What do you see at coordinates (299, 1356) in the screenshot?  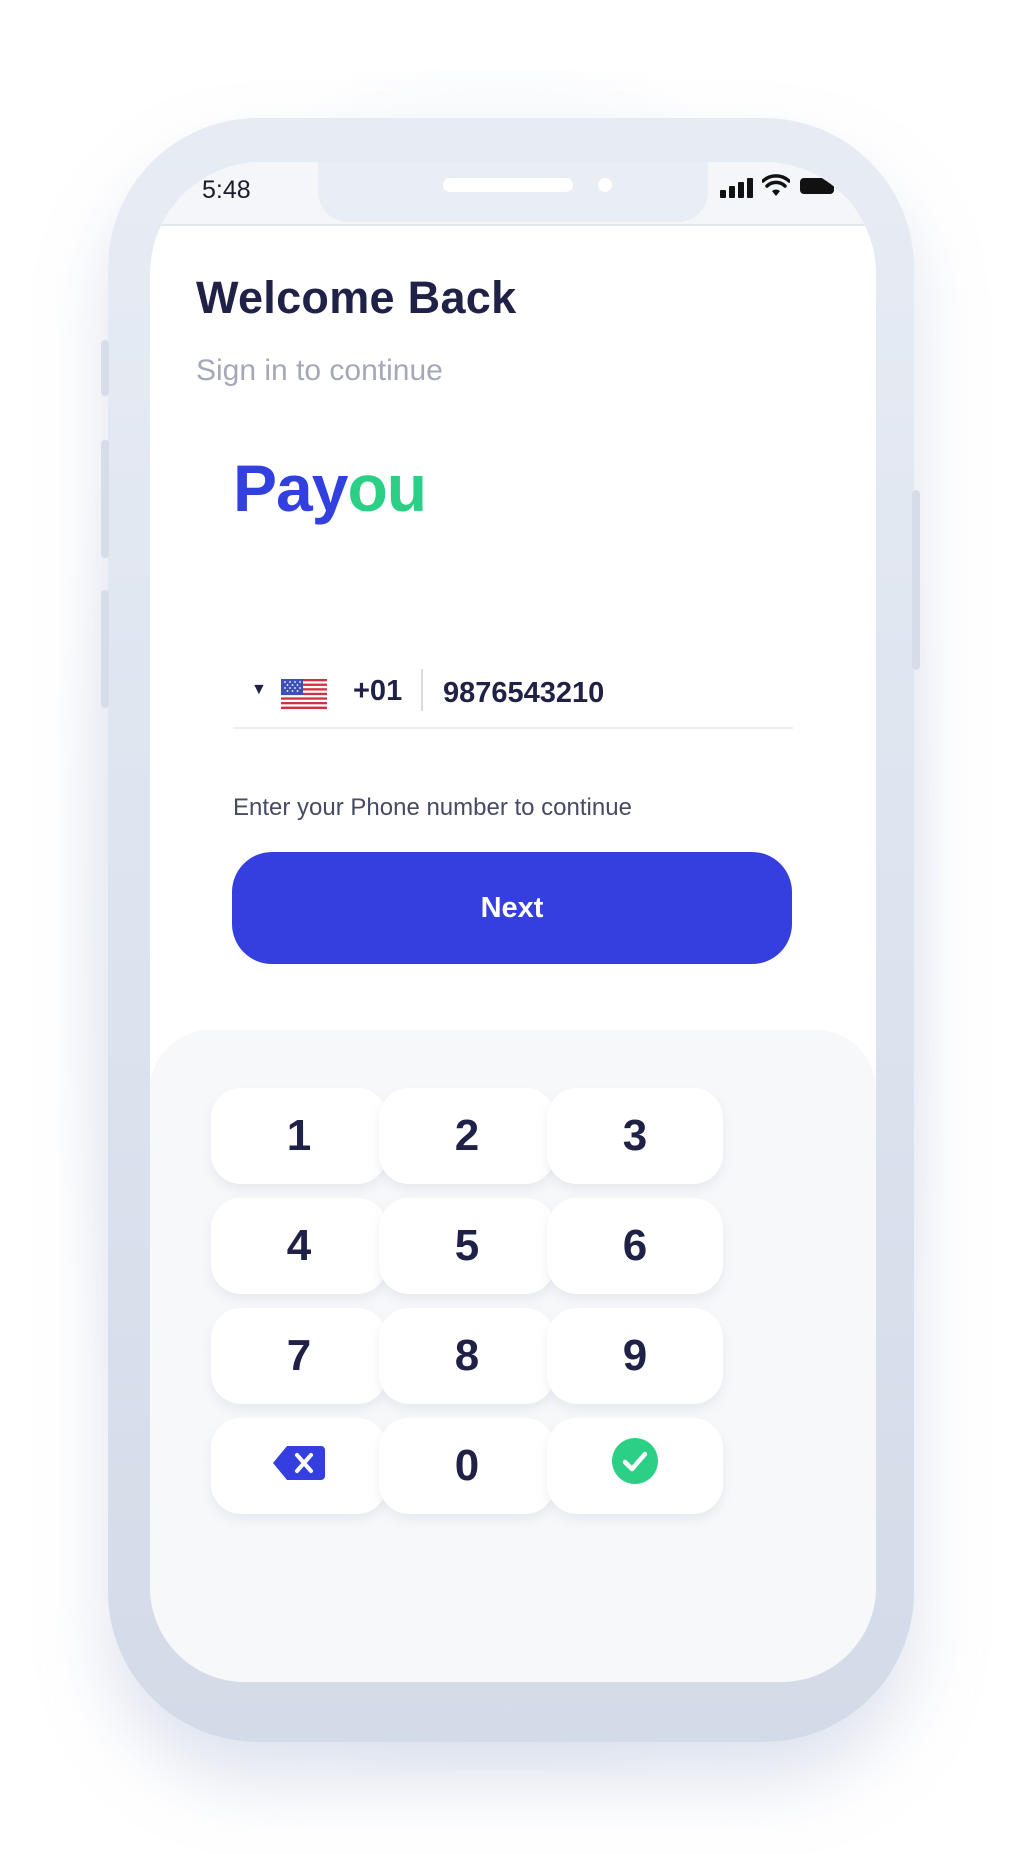 I see `key-7: 7` at bounding box center [299, 1356].